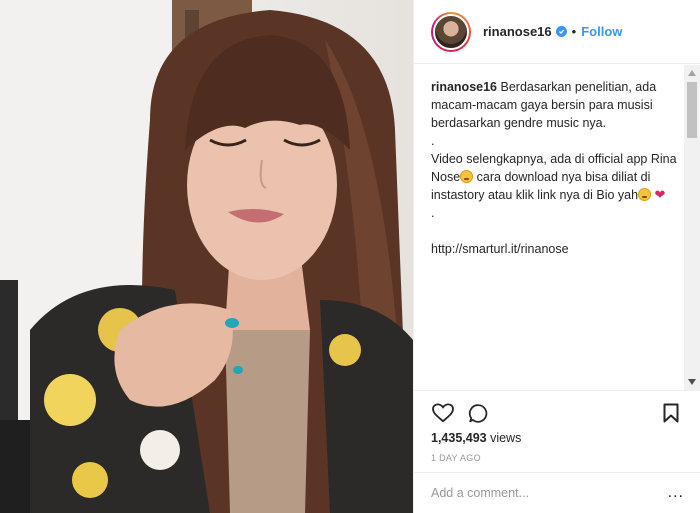 The height and width of the screenshot is (513, 700). What do you see at coordinates (660, 194) in the screenshot?
I see `red-heart-emoji-icon: ❤` at bounding box center [660, 194].